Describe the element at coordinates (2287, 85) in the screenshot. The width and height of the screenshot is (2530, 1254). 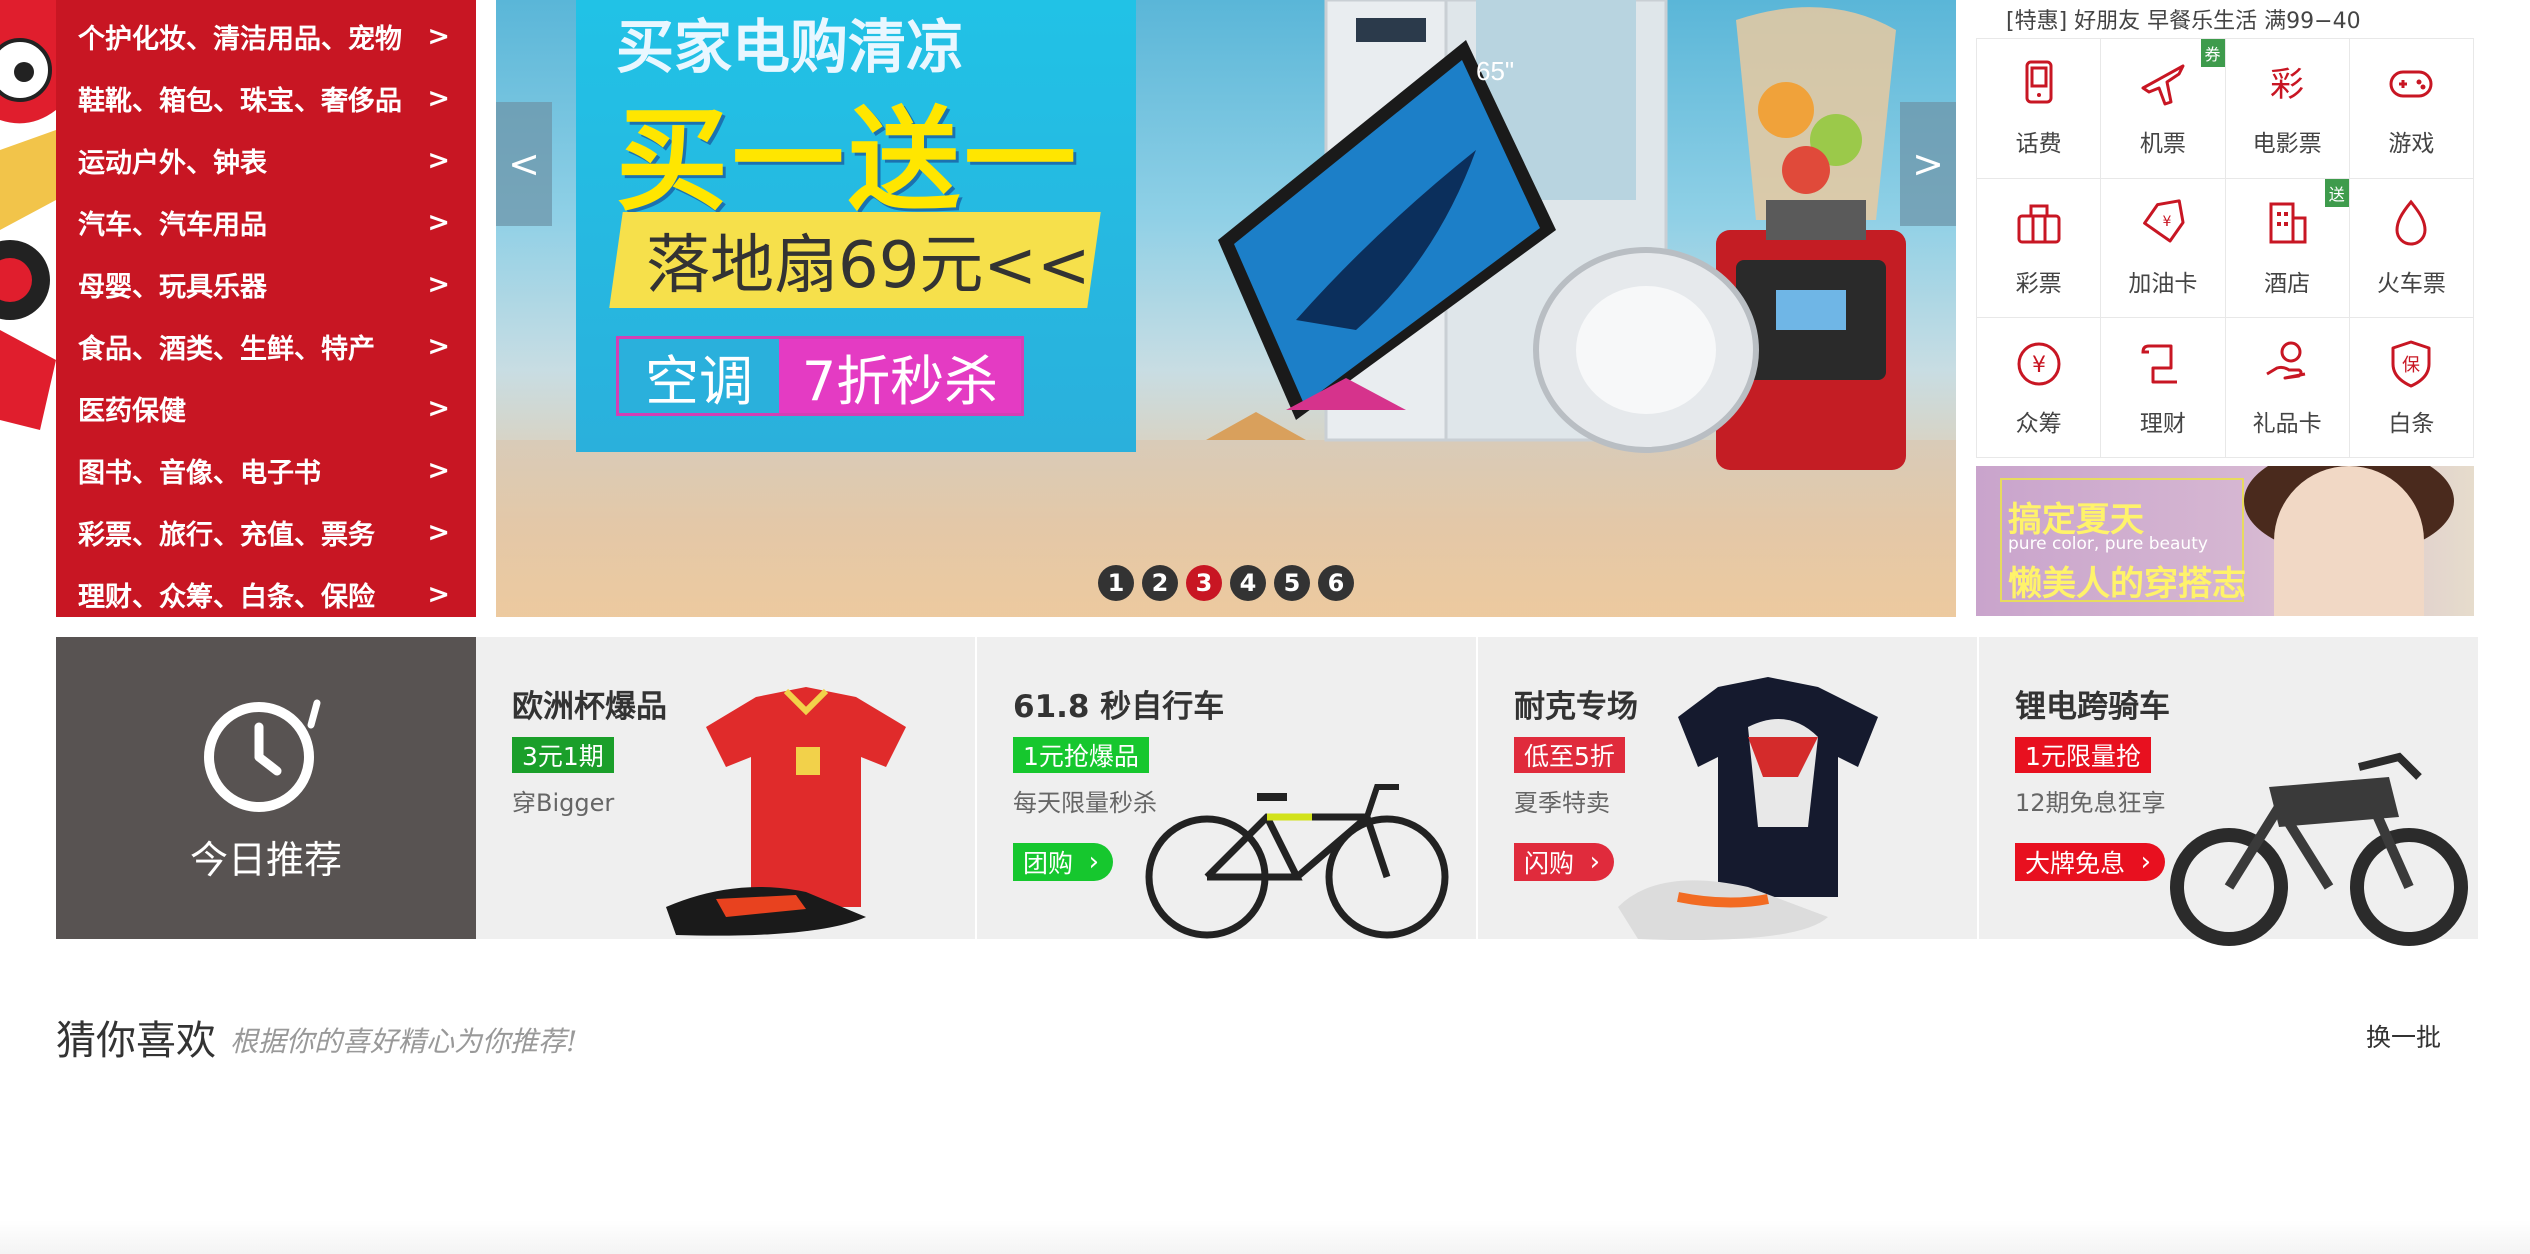
I see `svg-text: 彩` at that location.